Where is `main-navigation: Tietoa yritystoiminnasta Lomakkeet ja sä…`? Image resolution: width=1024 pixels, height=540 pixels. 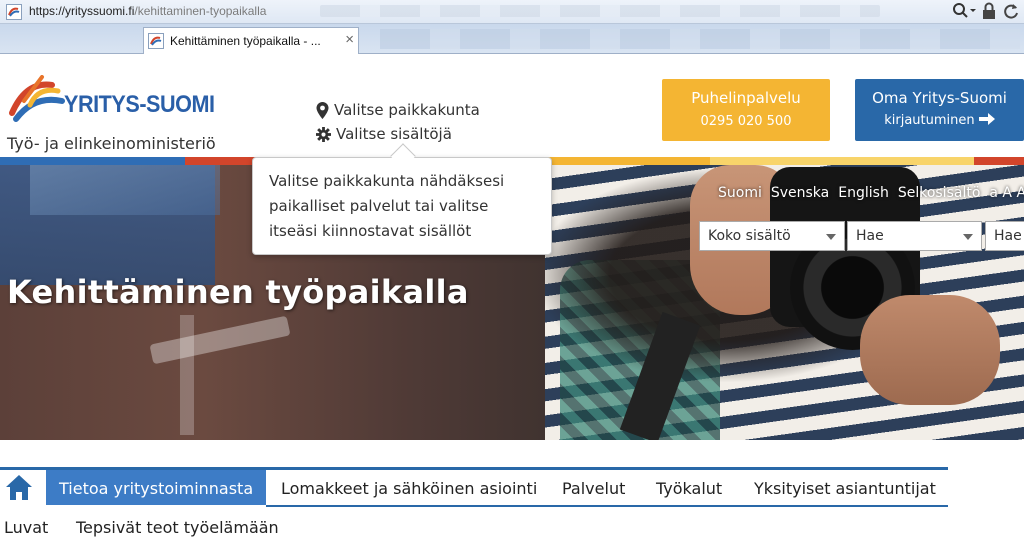 main-navigation: Tietoa yritystoiminnasta Lomakkeet ja sä… is located at coordinates (512, 503).